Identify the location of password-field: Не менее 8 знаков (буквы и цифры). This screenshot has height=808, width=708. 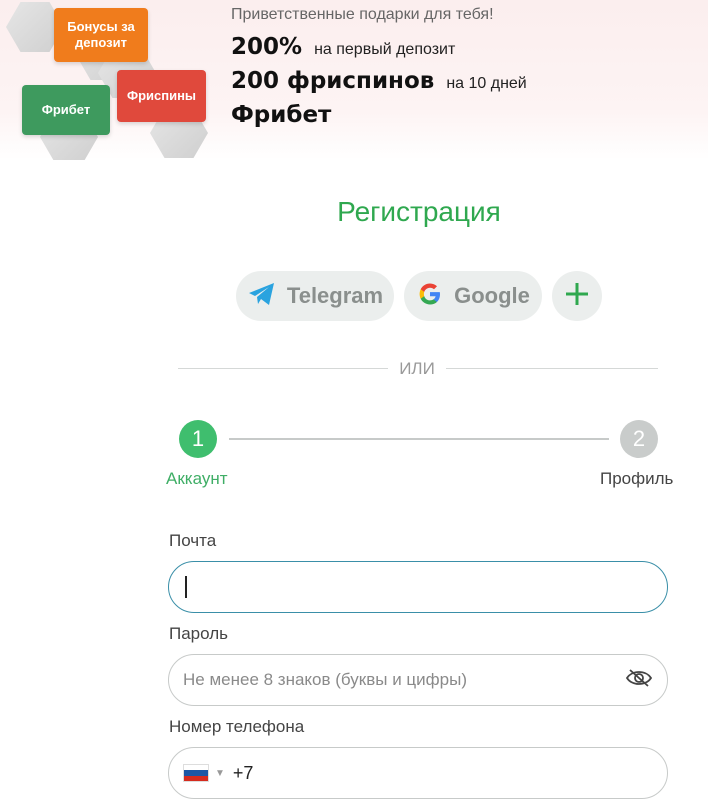
(418, 680).